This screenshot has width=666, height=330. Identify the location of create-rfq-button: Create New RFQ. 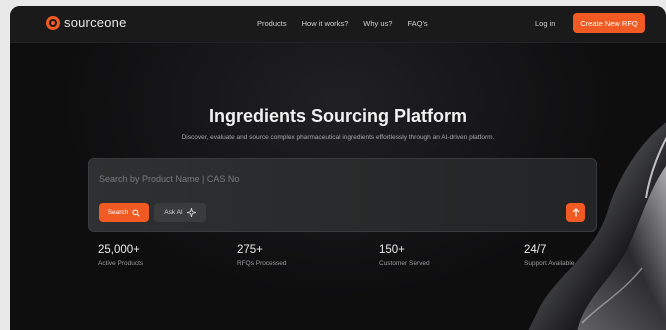
(609, 23).